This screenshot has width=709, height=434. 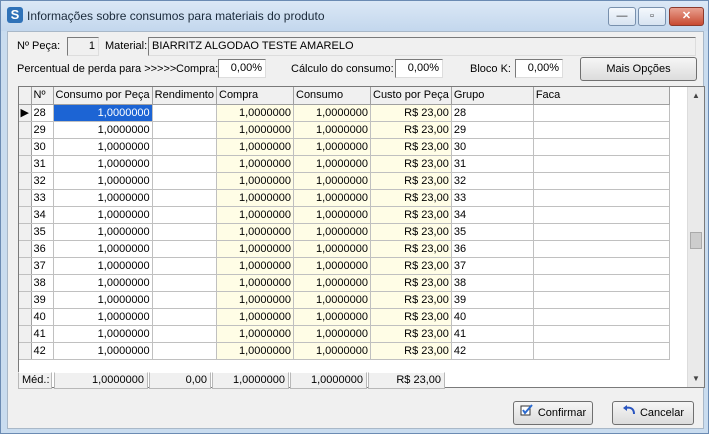 What do you see at coordinates (42, 232) in the screenshot?
I see `row-number-cell: 35` at bounding box center [42, 232].